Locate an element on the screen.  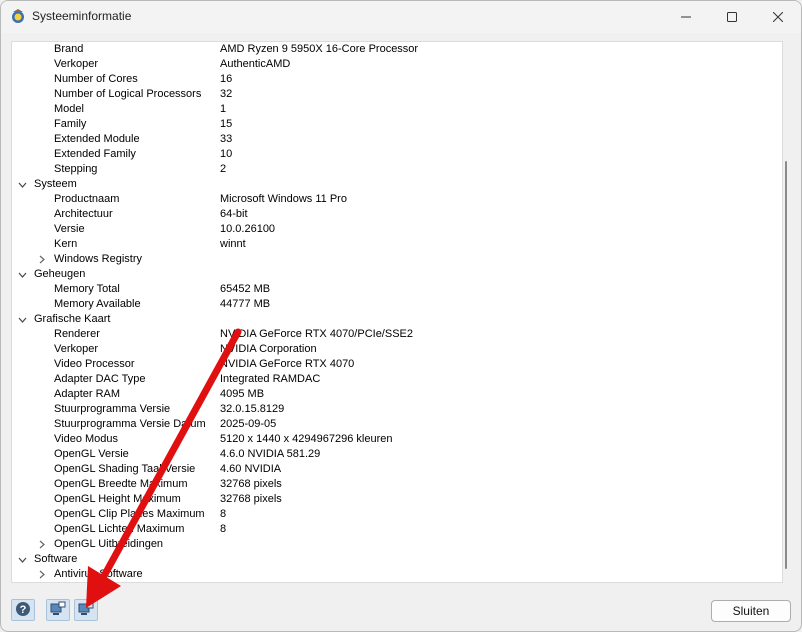
close-window-button is located at coordinates (778, 17).